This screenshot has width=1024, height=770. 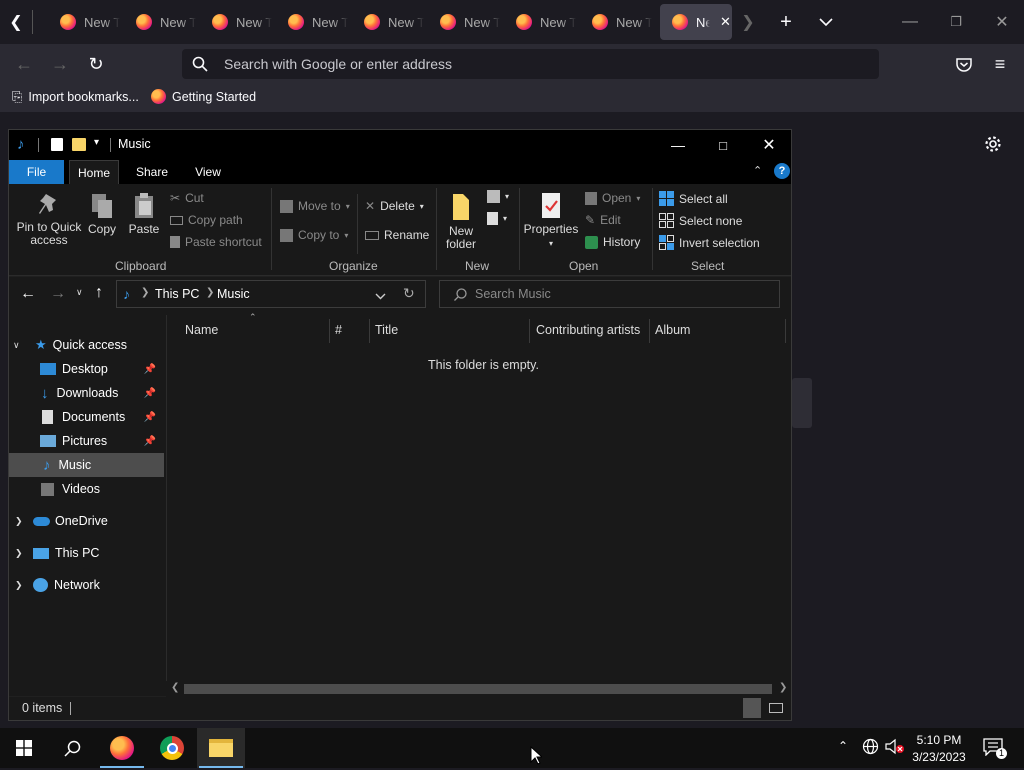 What do you see at coordinates (314, 235) in the screenshot?
I see `copy-to-button: Copy to ▾` at bounding box center [314, 235].